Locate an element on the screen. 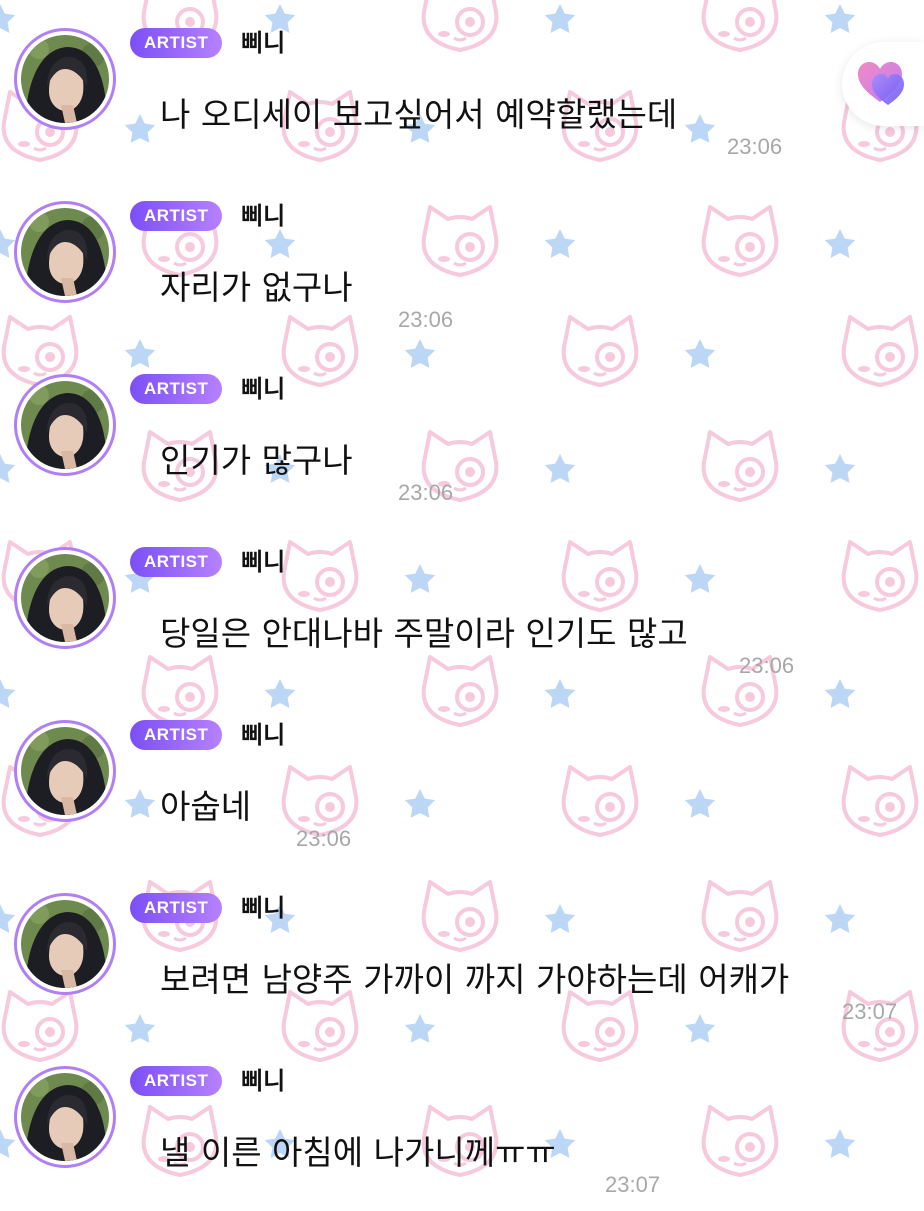 This screenshot has width=924, height=1211. chat-message: ARTIST 삐니인기가 많구나 23:06 is located at coordinates (462, 432).